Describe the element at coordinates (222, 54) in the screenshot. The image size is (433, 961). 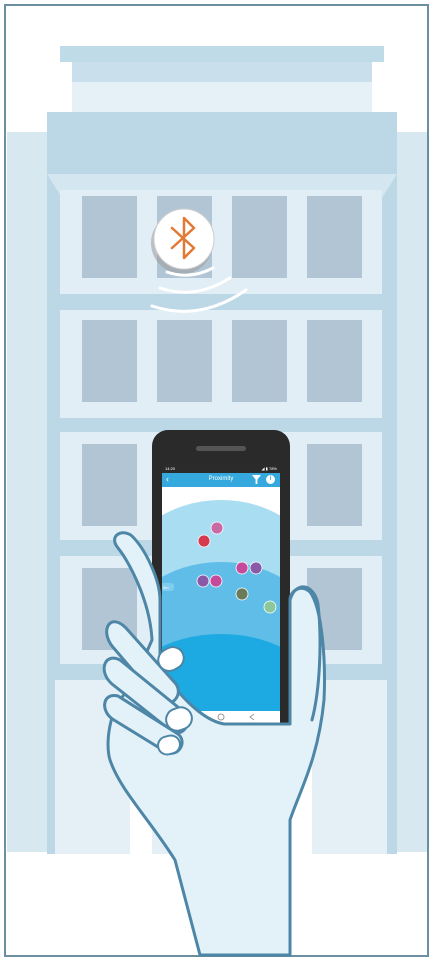
I see `building-roof-cap` at that location.